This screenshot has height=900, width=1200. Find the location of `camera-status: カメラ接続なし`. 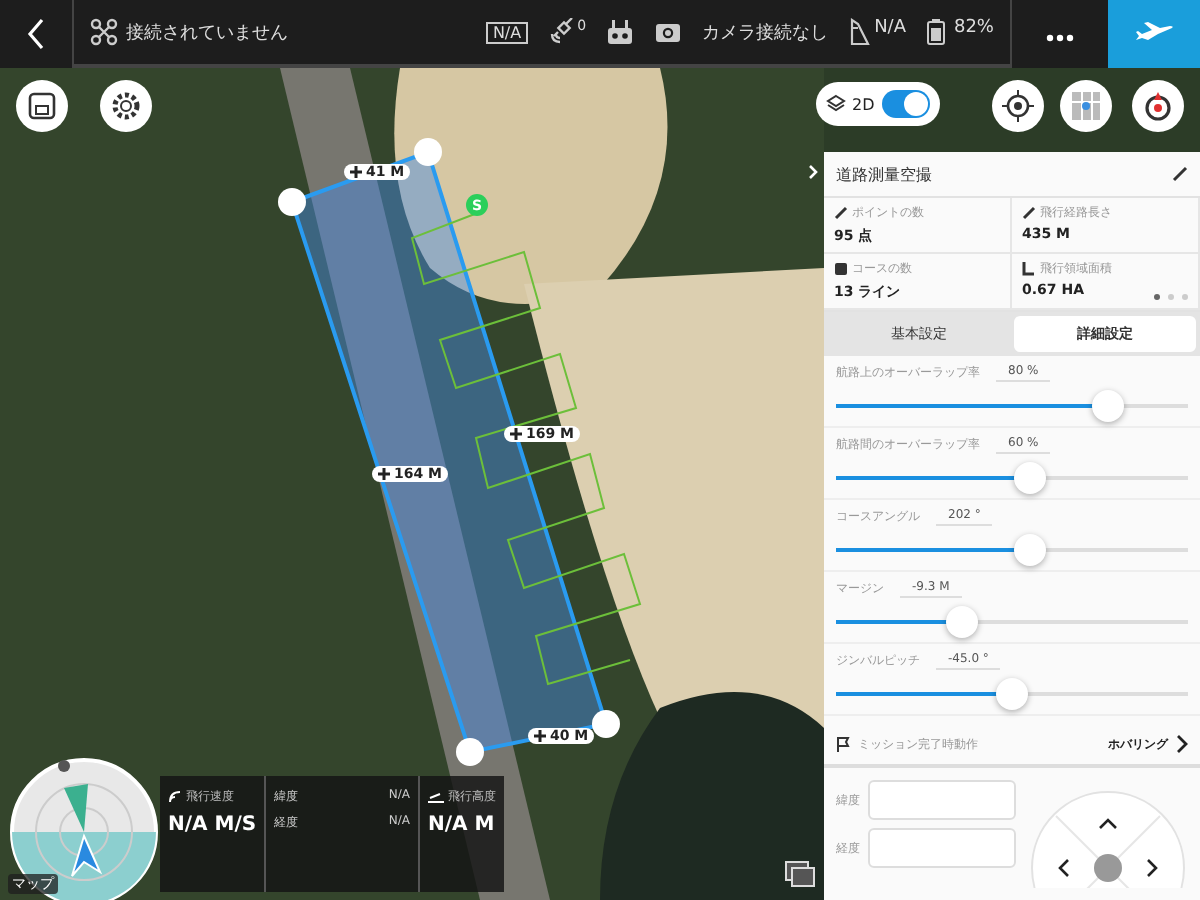

camera-status: カメラ接続なし is located at coordinates (765, 33).